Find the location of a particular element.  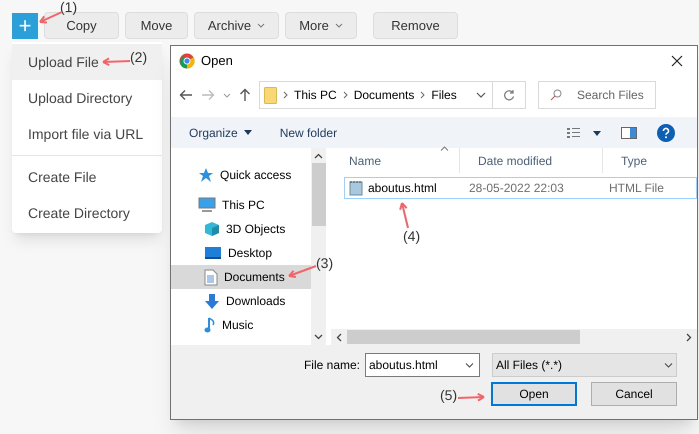

nav-item: Documents is located at coordinates (241, 277).